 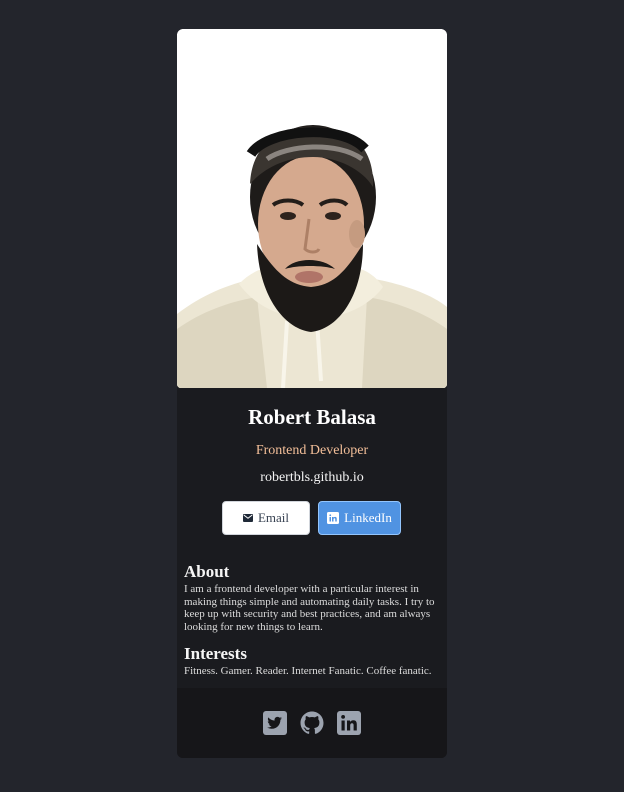 I want to click on email-button-label: Email, so click(x=273, y=517).